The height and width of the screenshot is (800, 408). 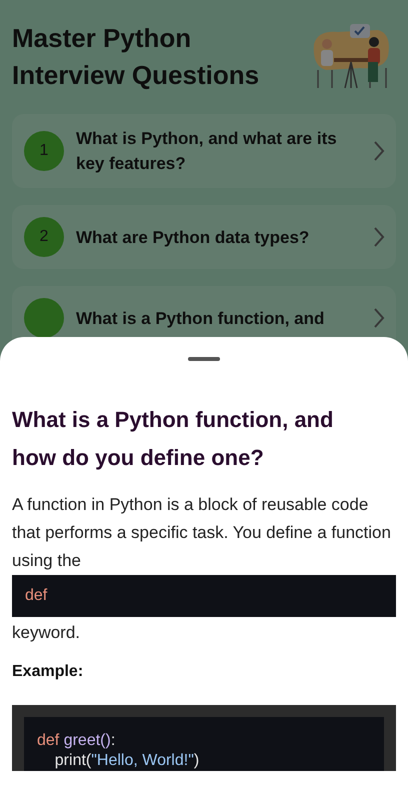 What do you see at coordinates (76, 741) in the screenshot?
I see `code-line: def greet():` at bounding box center [76, 741].